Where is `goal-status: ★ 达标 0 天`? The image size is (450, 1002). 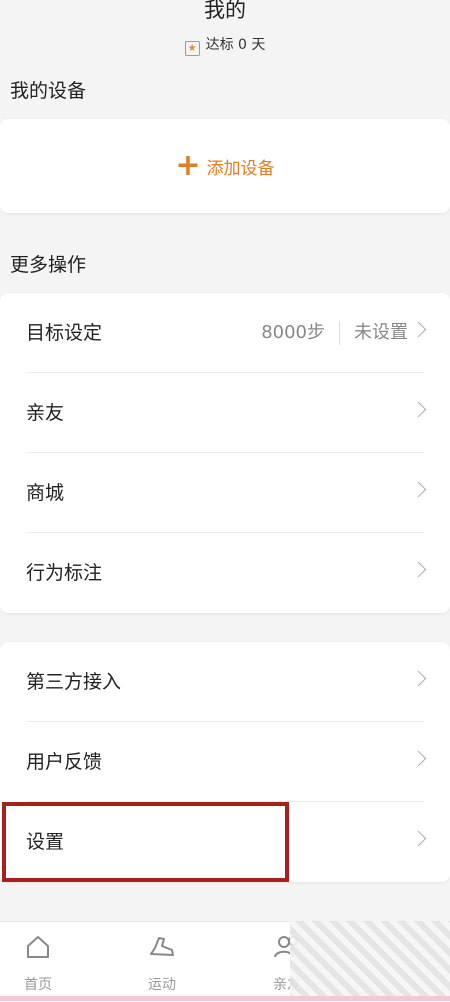 goal-status: ★ 达标 0 天 is located at coordinates (225, 45).